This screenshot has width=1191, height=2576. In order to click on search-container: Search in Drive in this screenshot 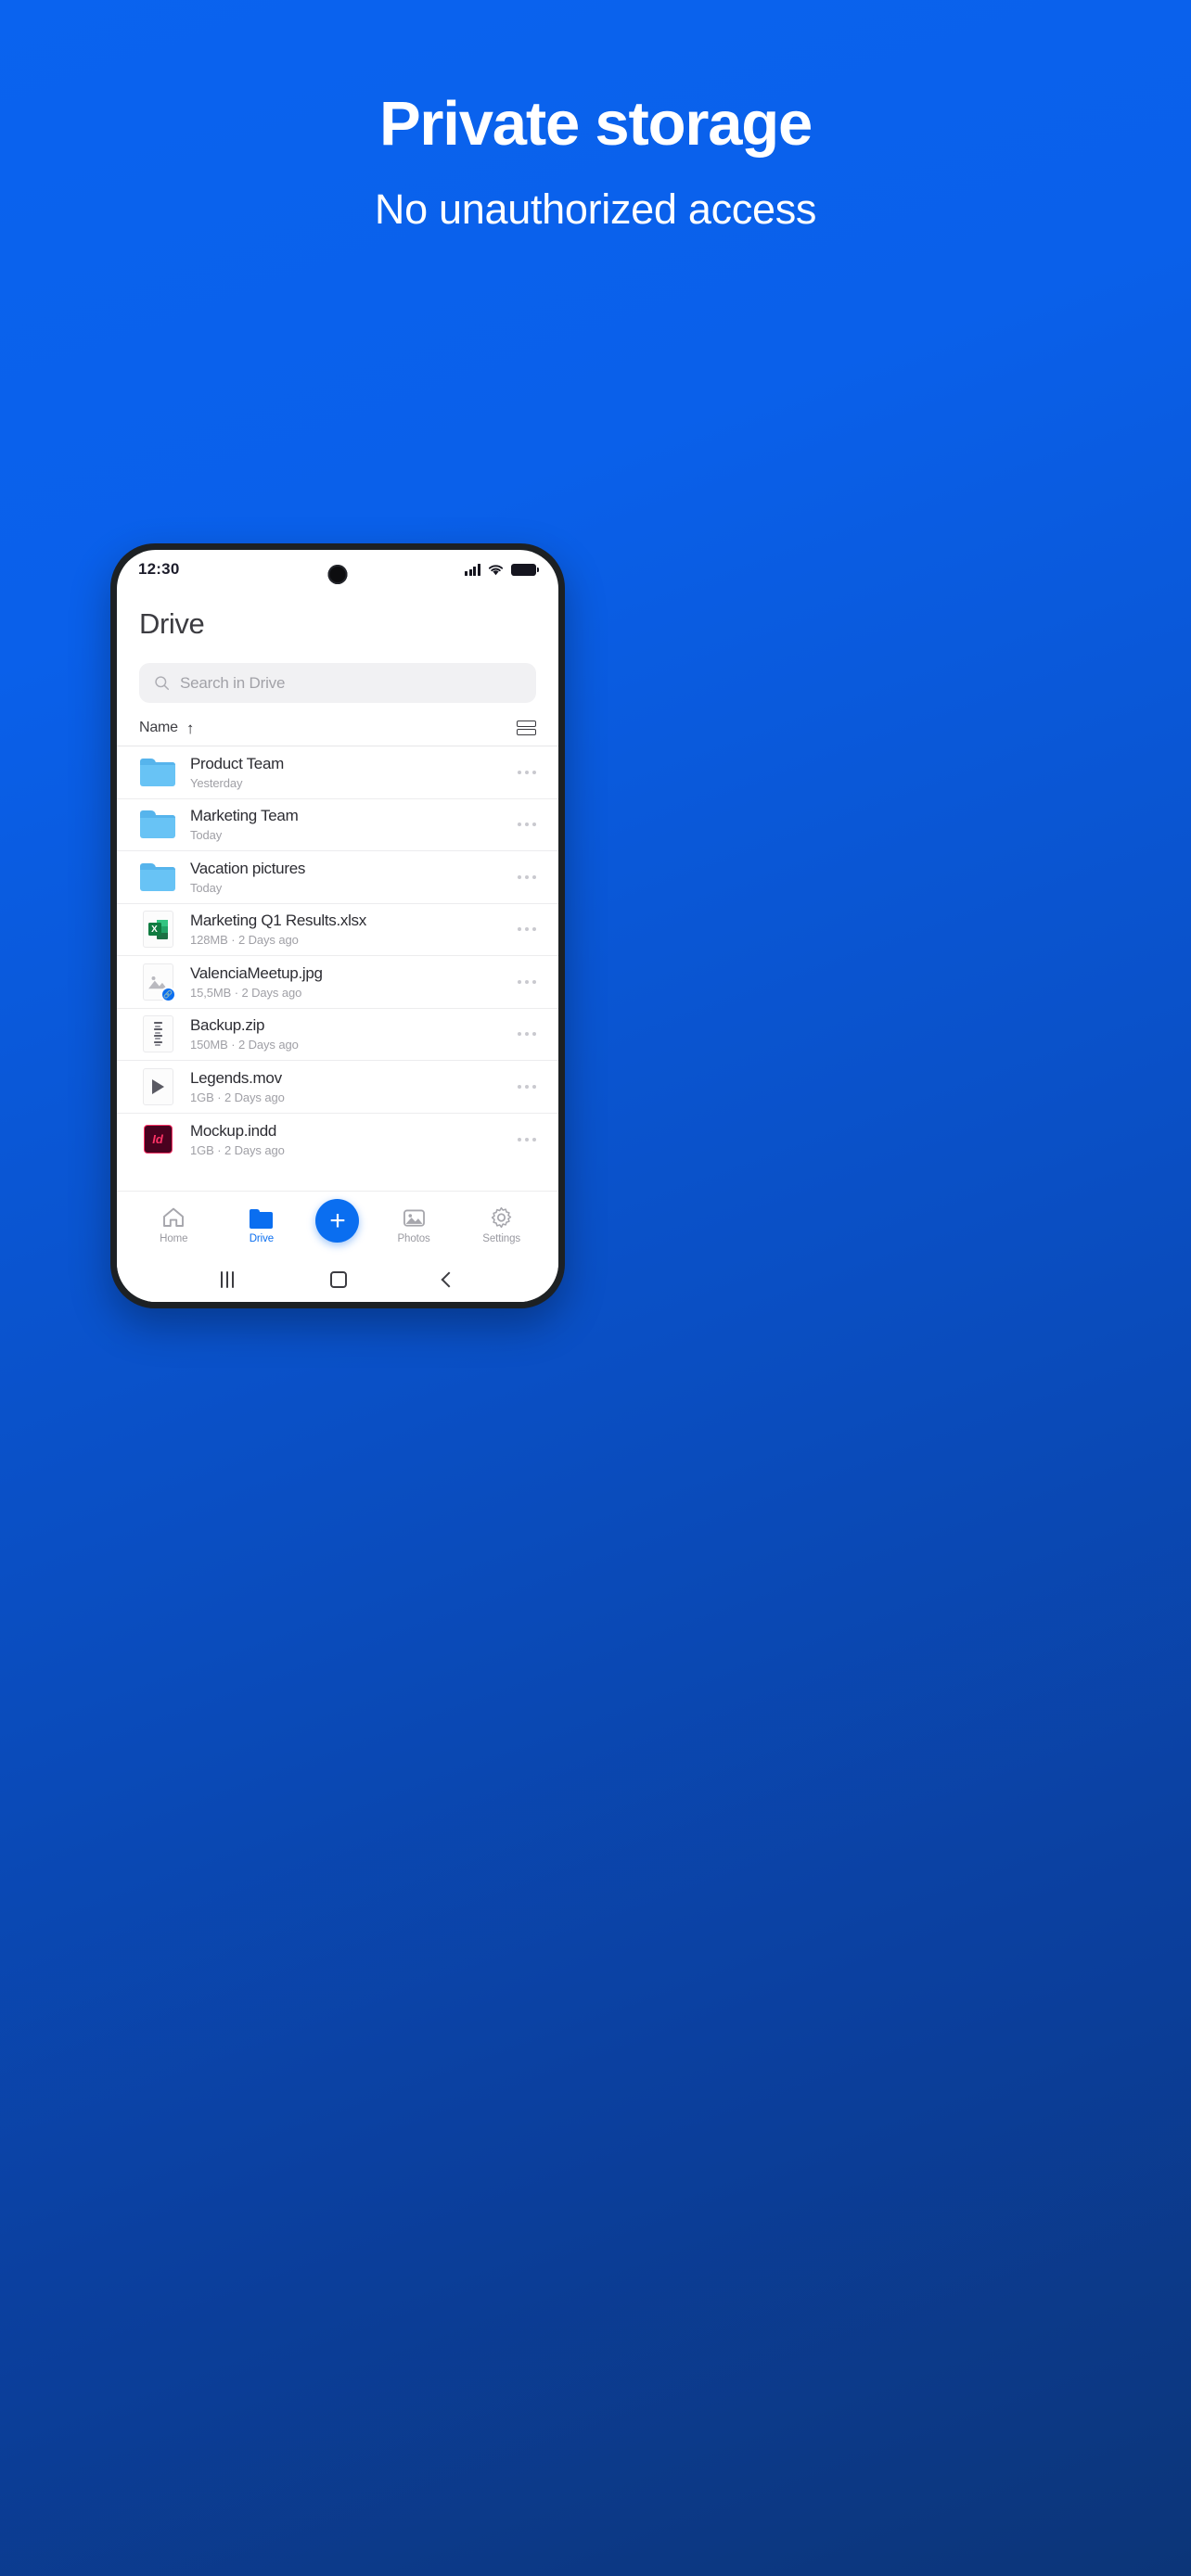, I will do `click(337, 672)`.